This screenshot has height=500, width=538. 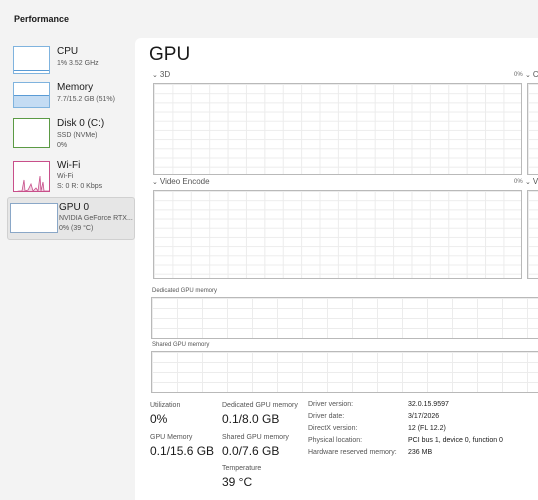 I want to click on engine-graph-3d, so click(x=337, y=129).